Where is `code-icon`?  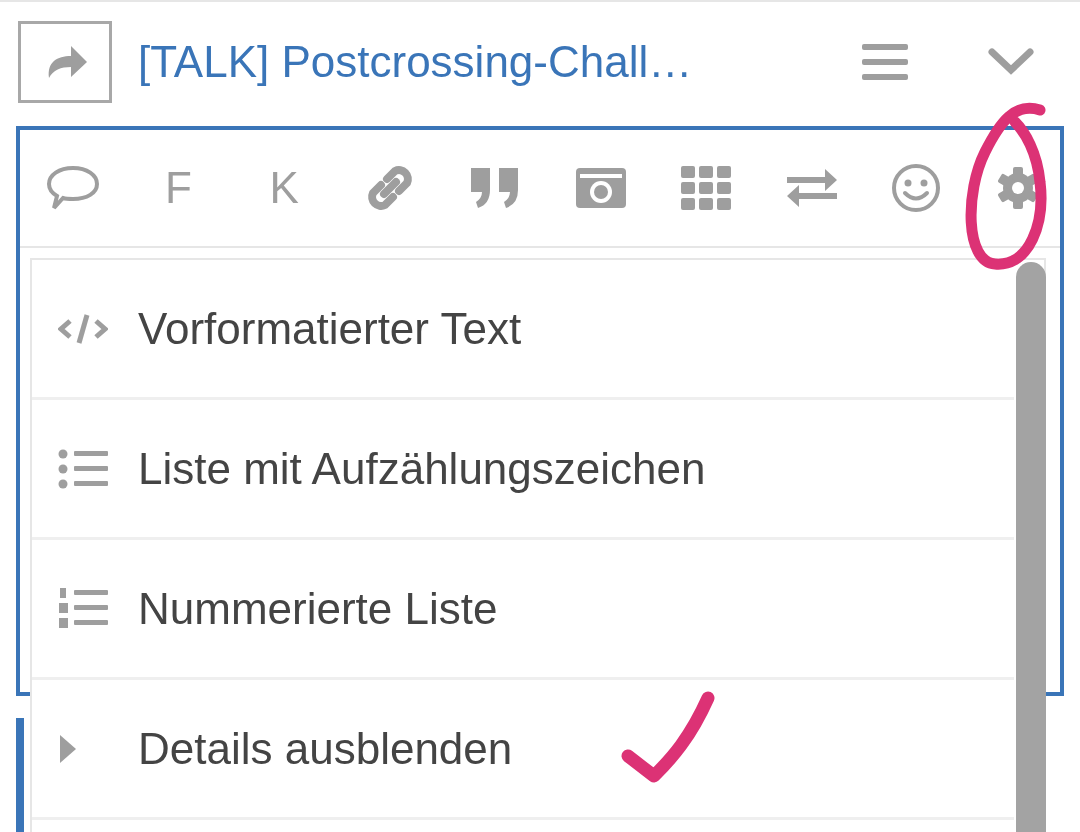
code-icon is located at coordinates (83, 328).